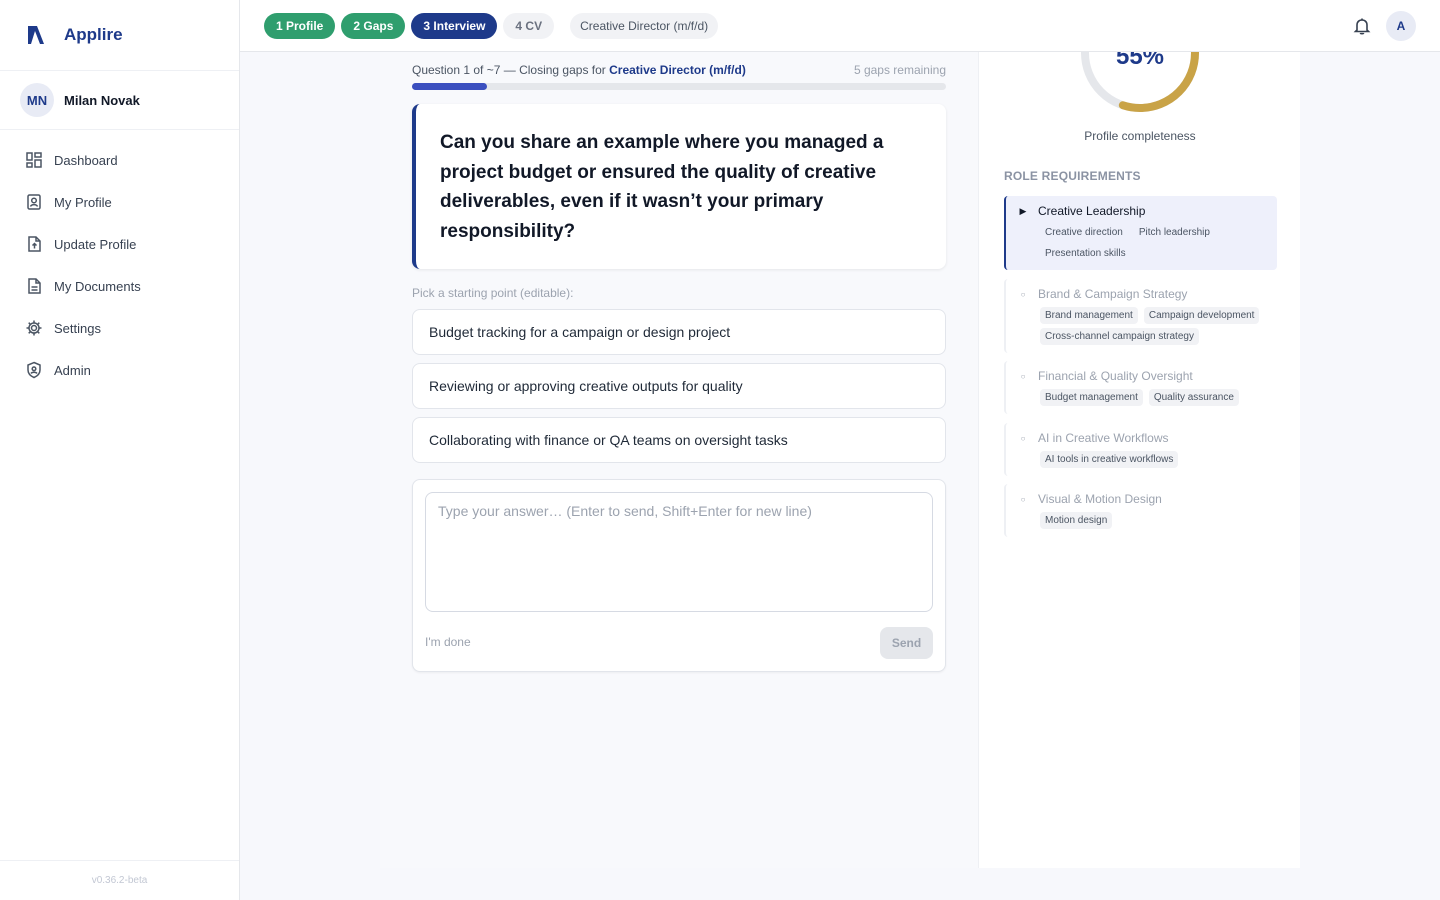 The height and width of the screenshot is (900, 1440). Describe the element at coordinates (1091, 397) in the screenshot. I see `requirement-tag: Budget management` at that location.